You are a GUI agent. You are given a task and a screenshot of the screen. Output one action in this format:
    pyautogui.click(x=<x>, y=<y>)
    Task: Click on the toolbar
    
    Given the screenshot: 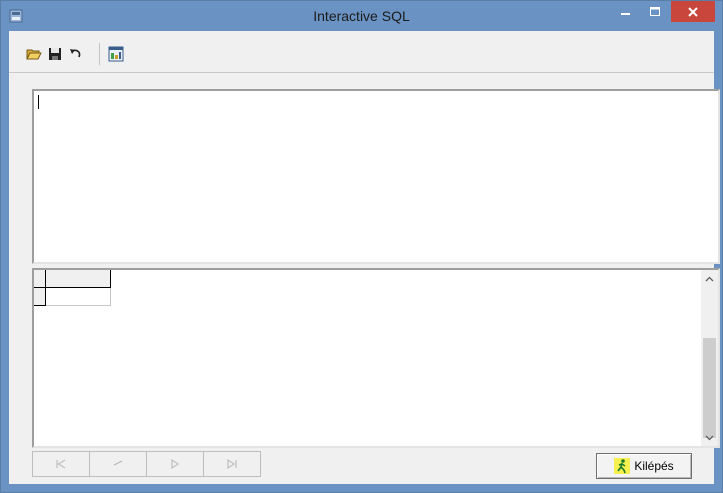 What is the action you would take?
    pyautogui.click(x=361, y=52)
    